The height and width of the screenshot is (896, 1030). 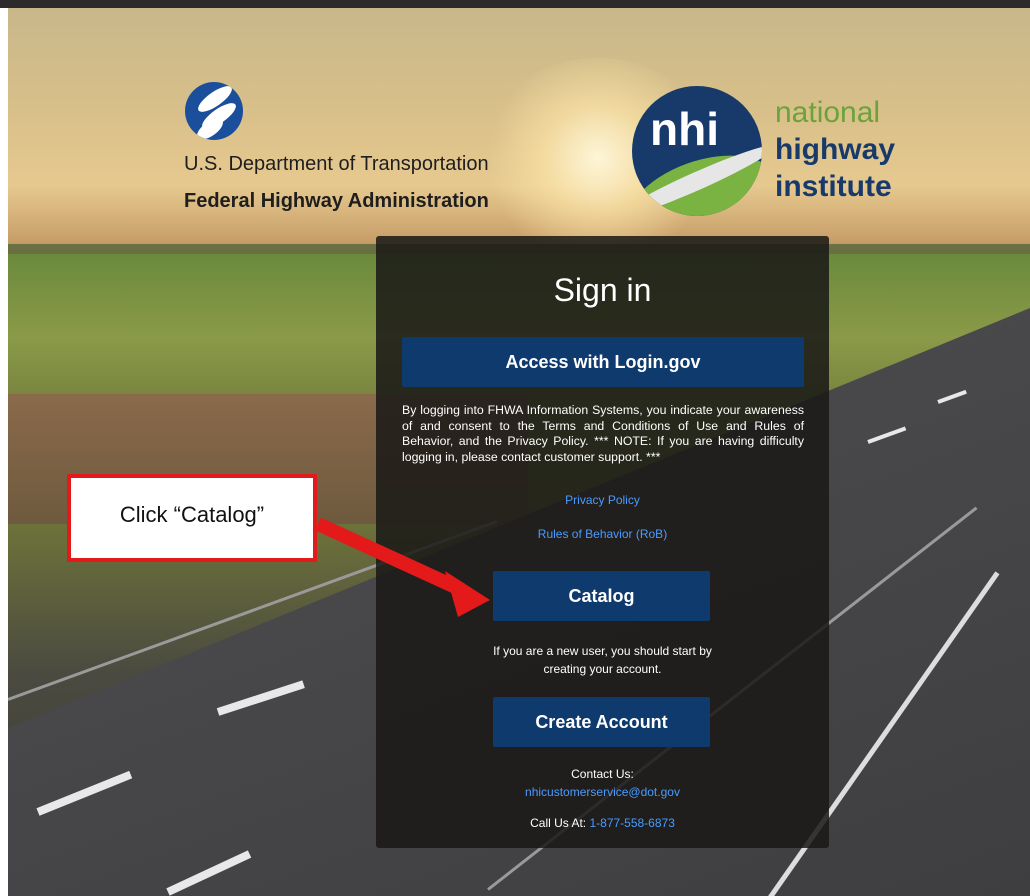 I want to click on signin-title: Sign in, so click(x=602, y=290).